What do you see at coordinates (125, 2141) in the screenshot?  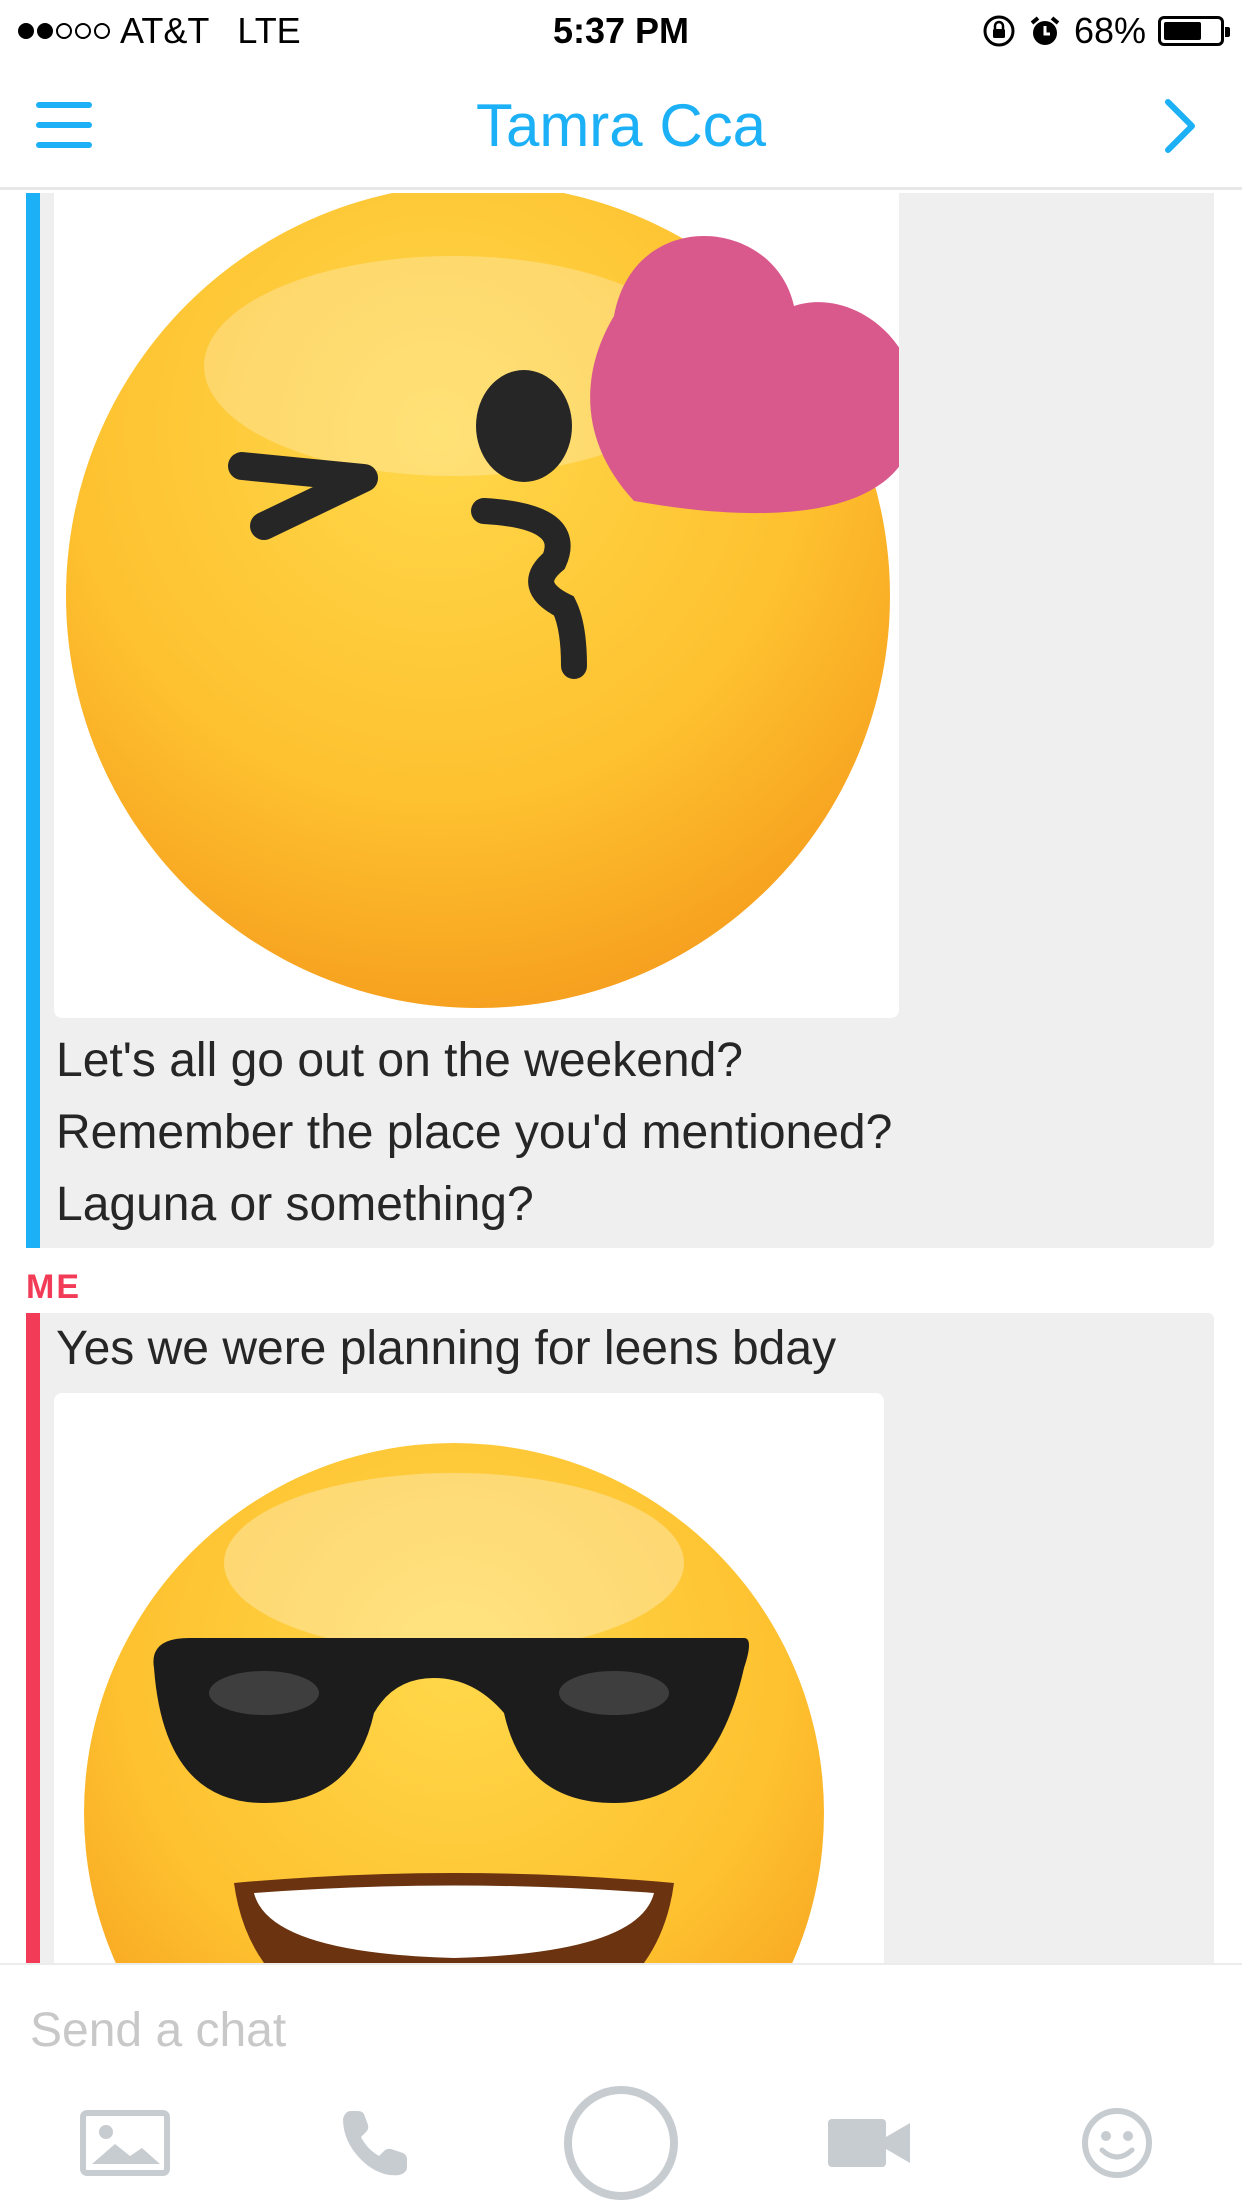 I see `image-icon` at bounding box center [125, 2141].